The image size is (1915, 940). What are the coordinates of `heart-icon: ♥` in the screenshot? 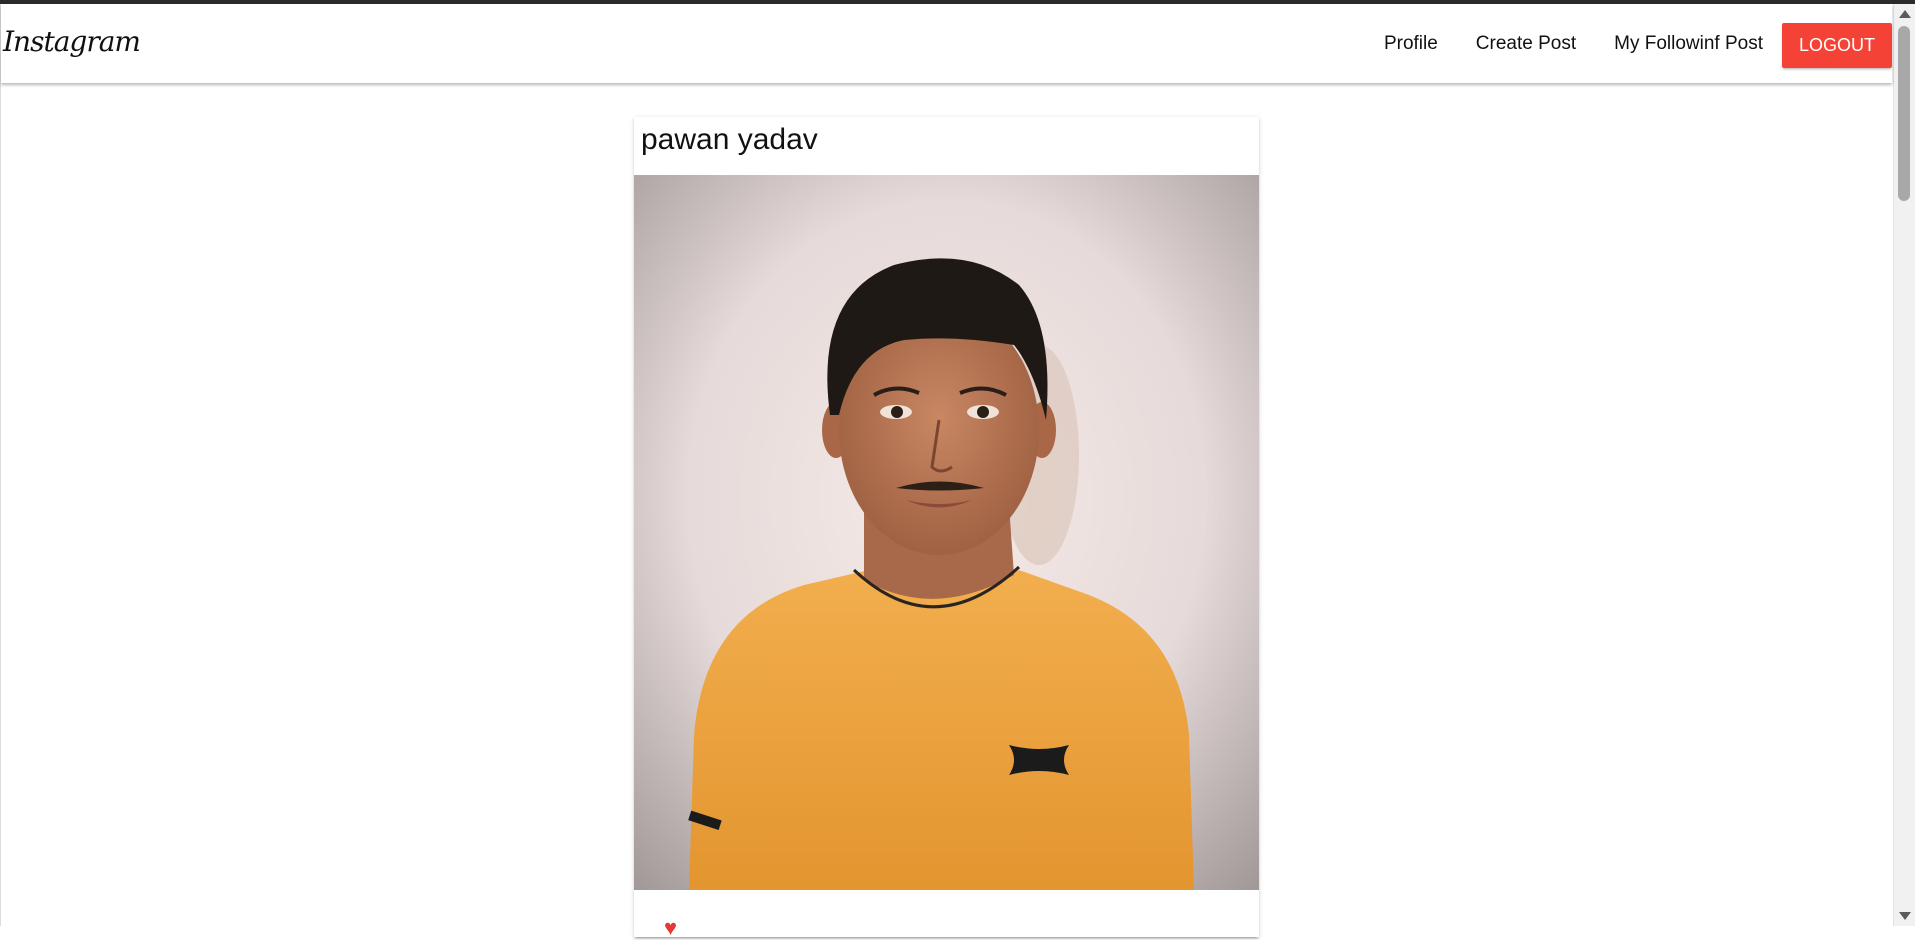 It's located at (670, 928).